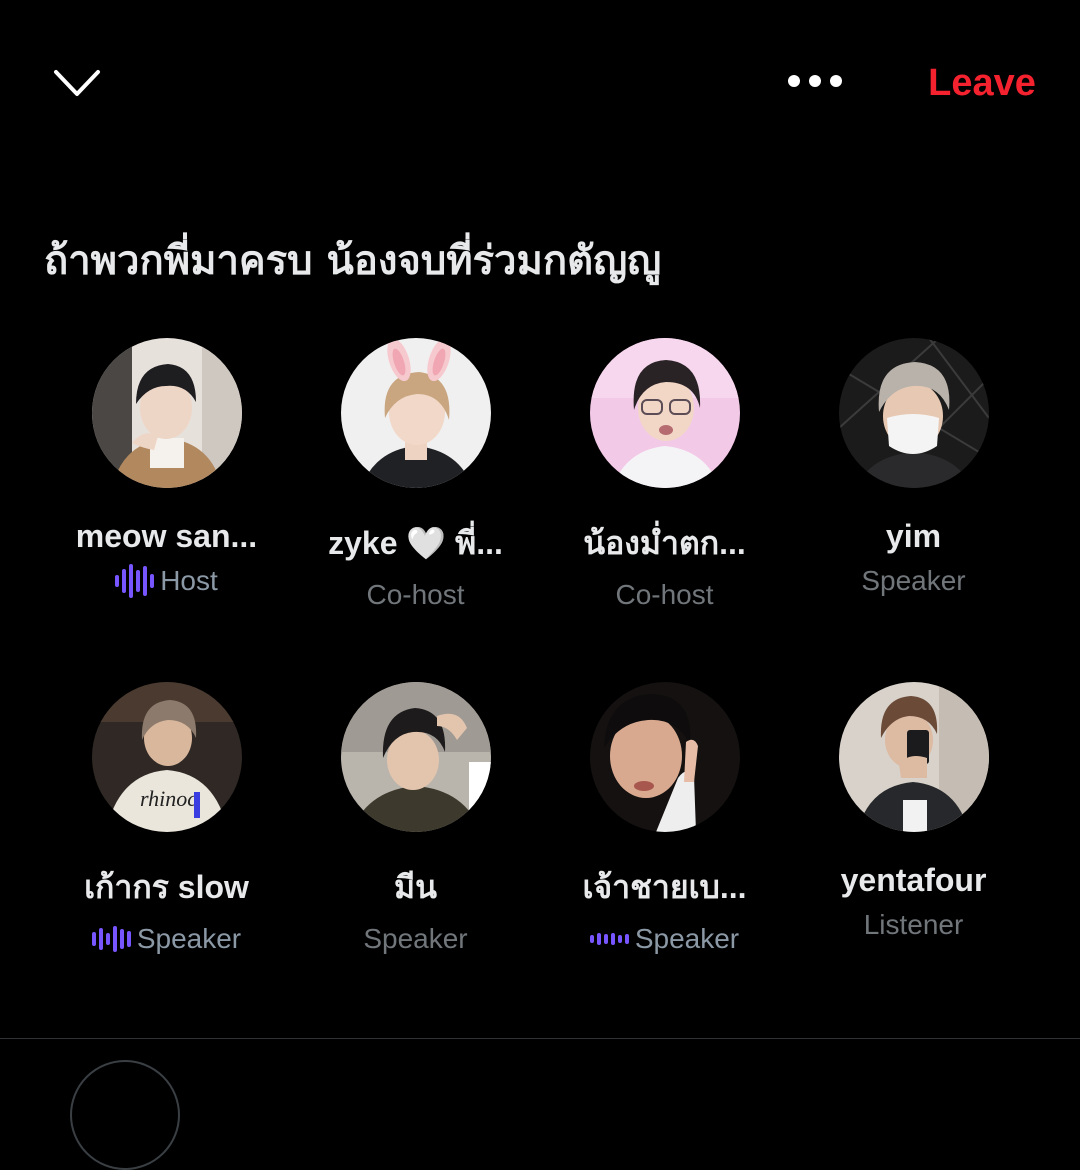 The height and width of the screenshot is (1170, 1080). What do you see at coordinates (166, 854) in the screenshot?
I see `participant-tile: rhinoc เก้ากร slow Speaker` at bounding box center [166, 854].